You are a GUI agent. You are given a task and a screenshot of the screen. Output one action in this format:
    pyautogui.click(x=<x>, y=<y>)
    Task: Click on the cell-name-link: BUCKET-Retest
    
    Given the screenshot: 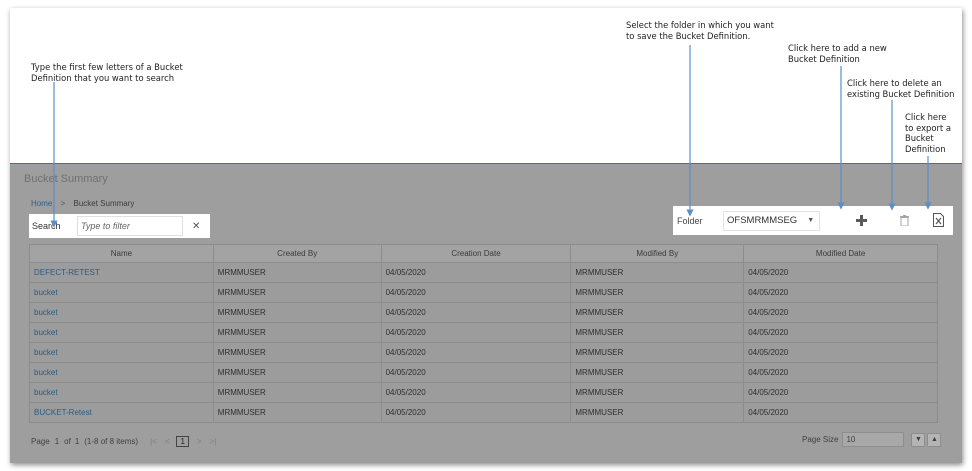 What is the action you would take?
    pyautogui.click(x=121, y=412)
    